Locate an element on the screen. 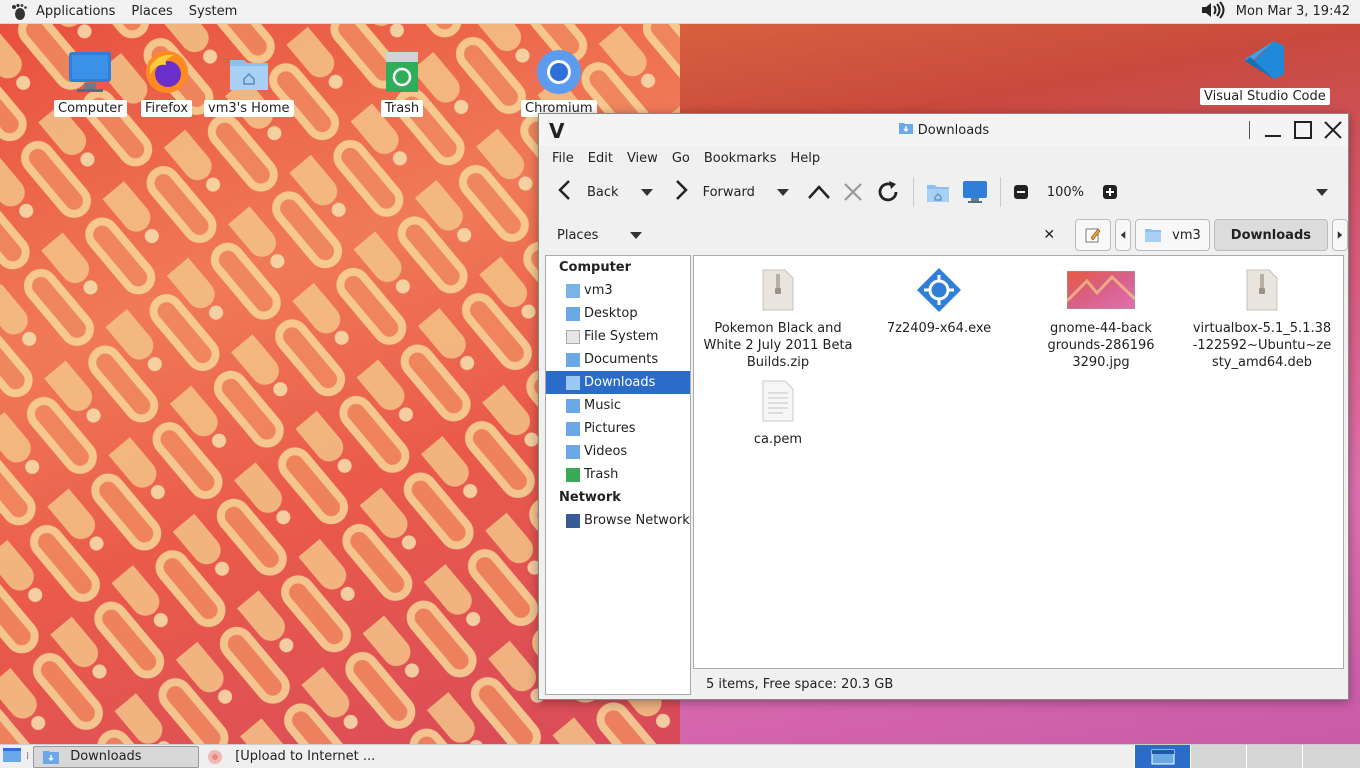 The height and width of the screenshot is (768, 1360). status-bar: 5 items, Free space: 20.3 GB is located at coordinates (800, 684).